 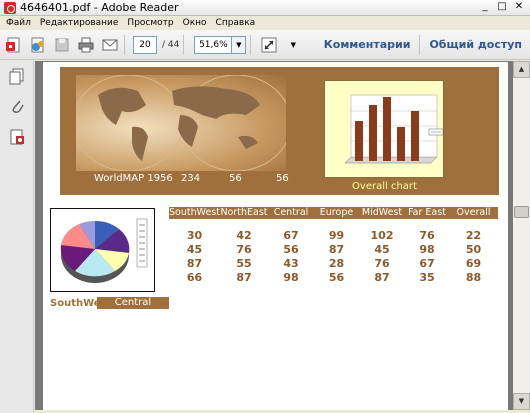 I want to click on banner-value: 234, so click(x=191, y=178).